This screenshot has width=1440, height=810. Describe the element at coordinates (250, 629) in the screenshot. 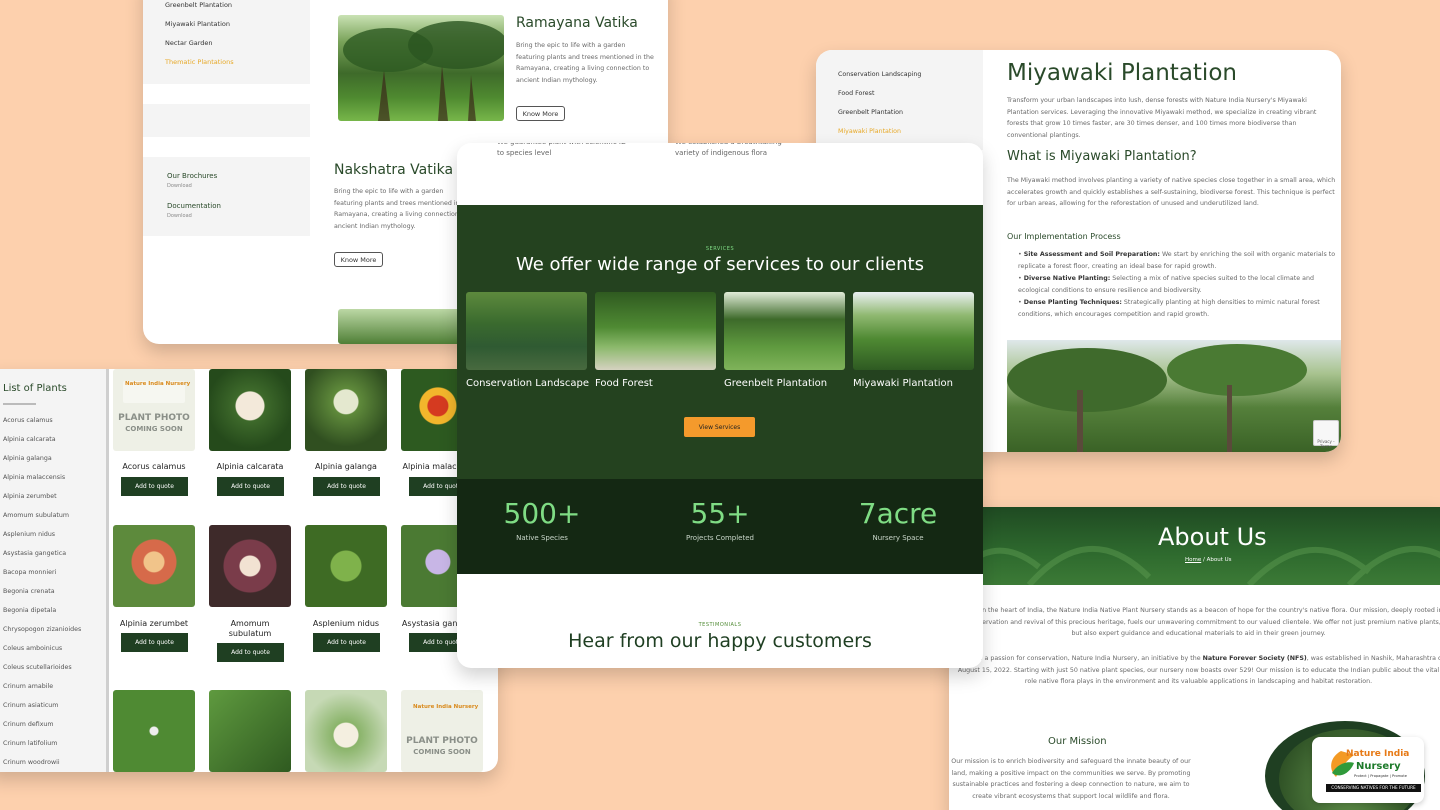

I see `product-name: Amomum subulatum` at that location.